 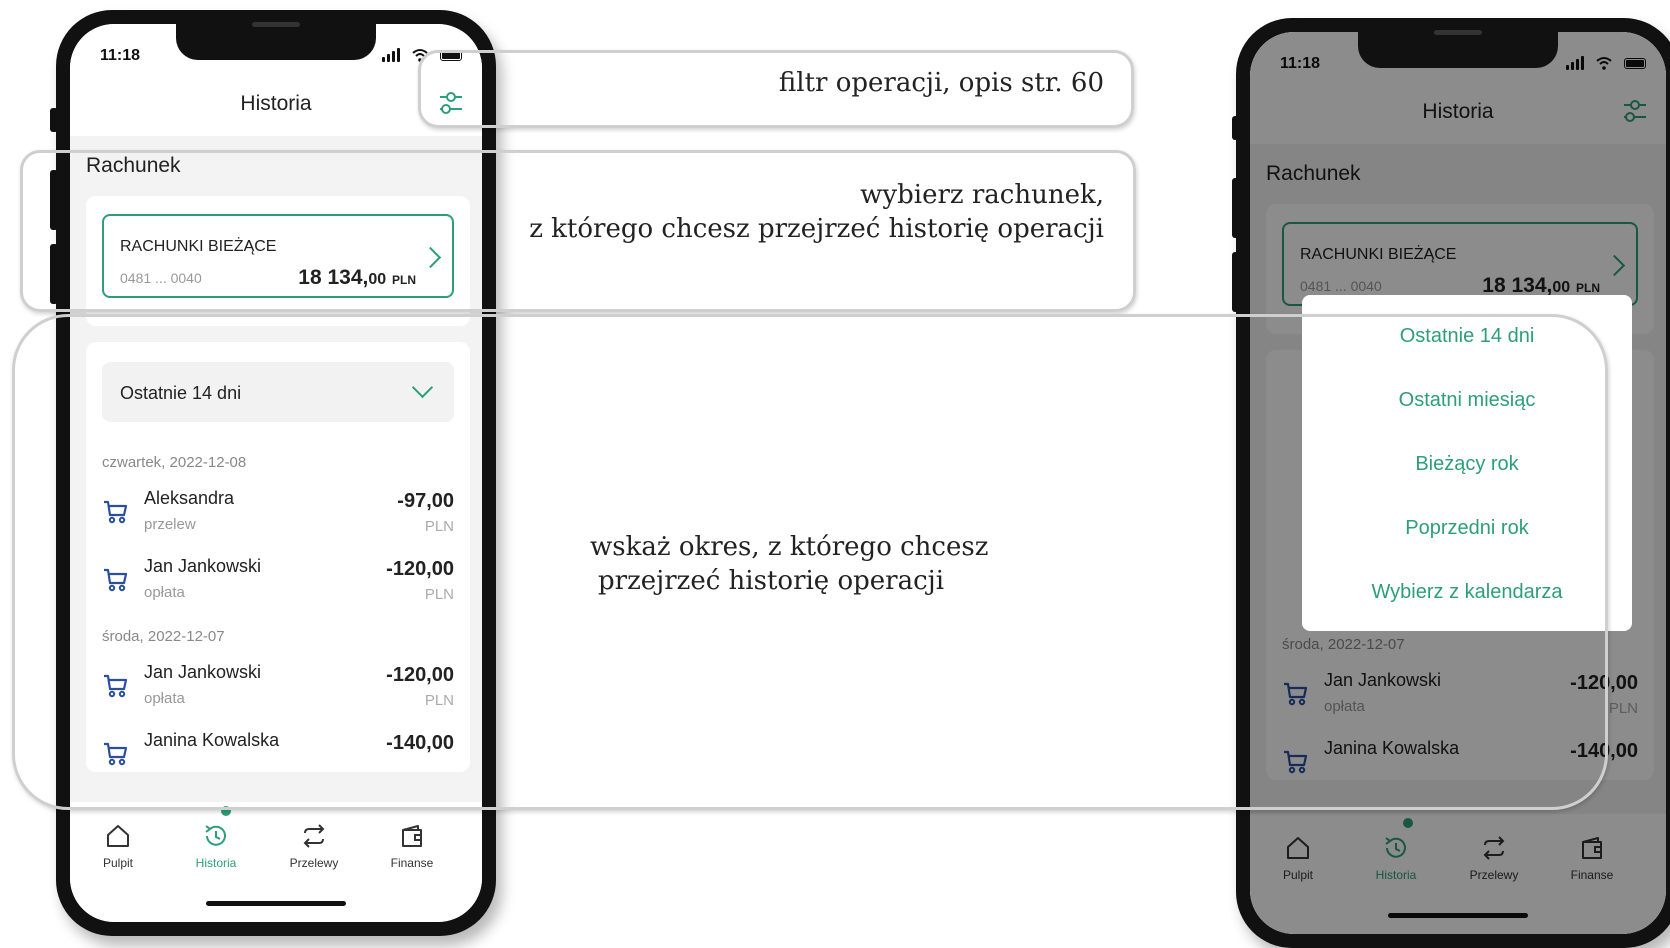 What do you see at coordinates (412, 836) in the screenshot?
I see `finance-icon` at bounding box center [412, 836].